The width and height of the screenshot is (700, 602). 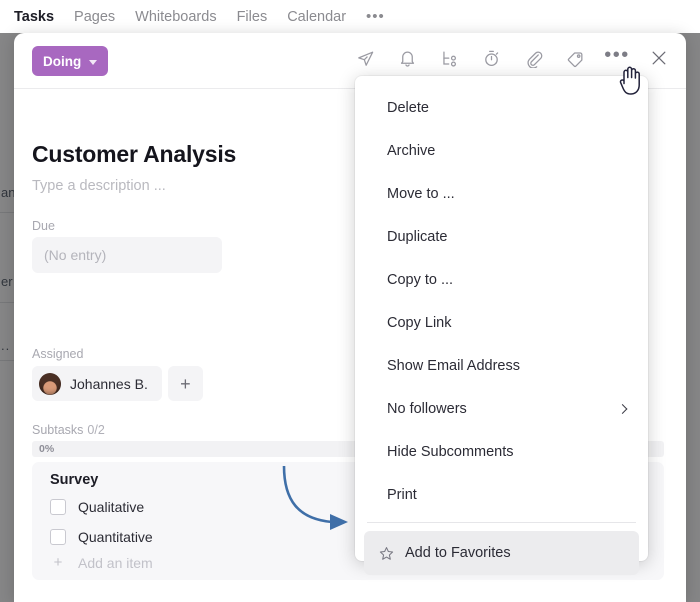 What do you see at coordinates (501, 494) in the screenshot?
I see `menu-item-print: Print` at bounding box center [501, 494].